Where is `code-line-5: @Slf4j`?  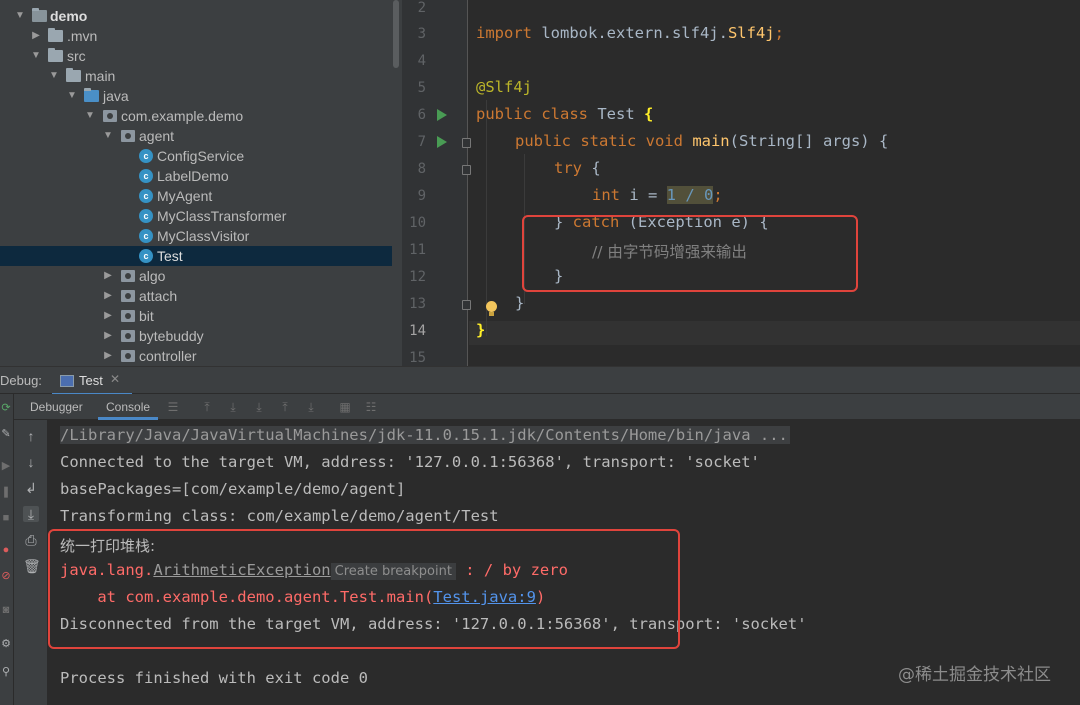 code-line-5: @Slf4j is located at coordinates (504, 87).